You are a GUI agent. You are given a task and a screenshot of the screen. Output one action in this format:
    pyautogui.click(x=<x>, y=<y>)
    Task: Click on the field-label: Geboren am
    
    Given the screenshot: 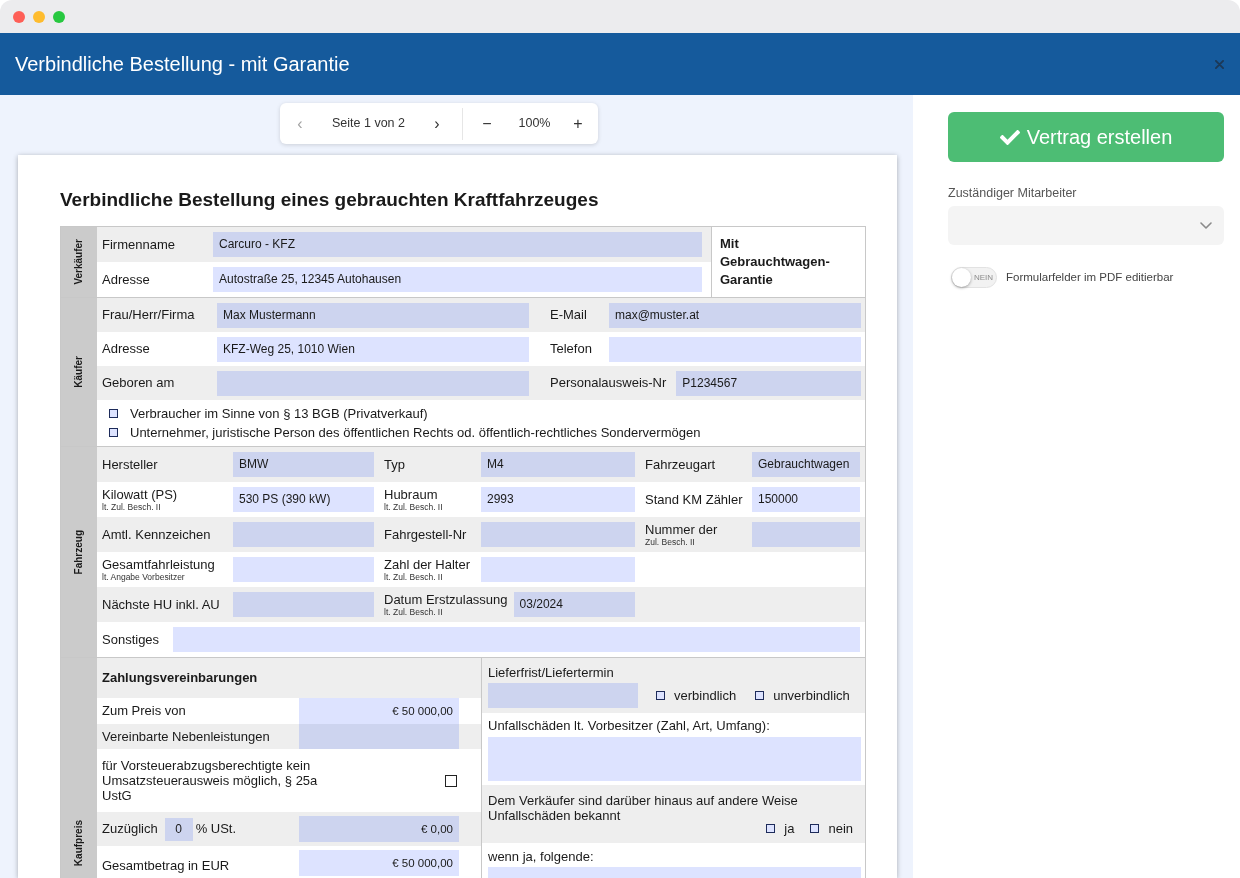 What is the action you would take?
    pyautogui.click(x=138, y=383)
    